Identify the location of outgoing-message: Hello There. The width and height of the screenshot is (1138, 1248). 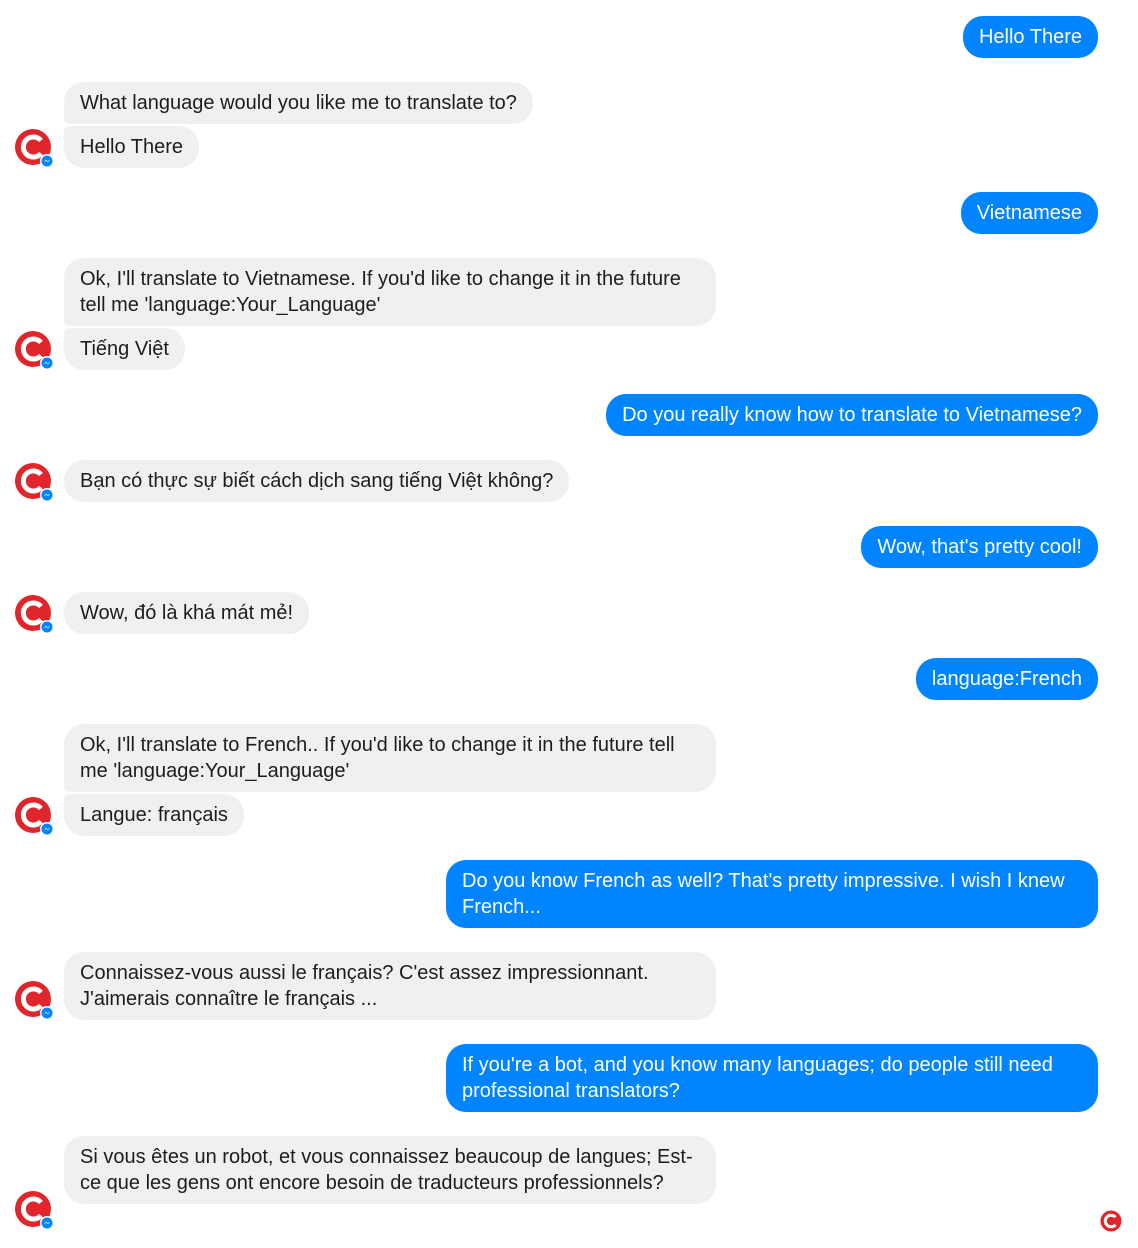
(1030, 37).